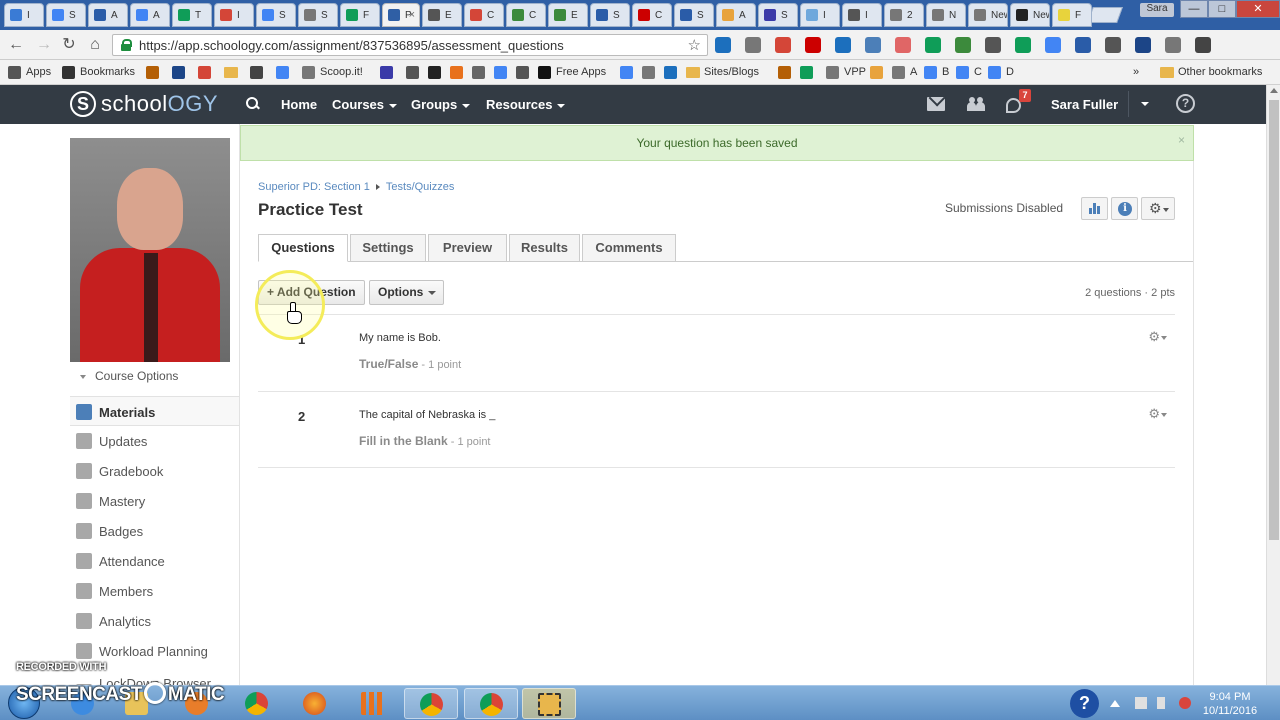  I want to click on action-center-flag-icon, so click(1141, 703).